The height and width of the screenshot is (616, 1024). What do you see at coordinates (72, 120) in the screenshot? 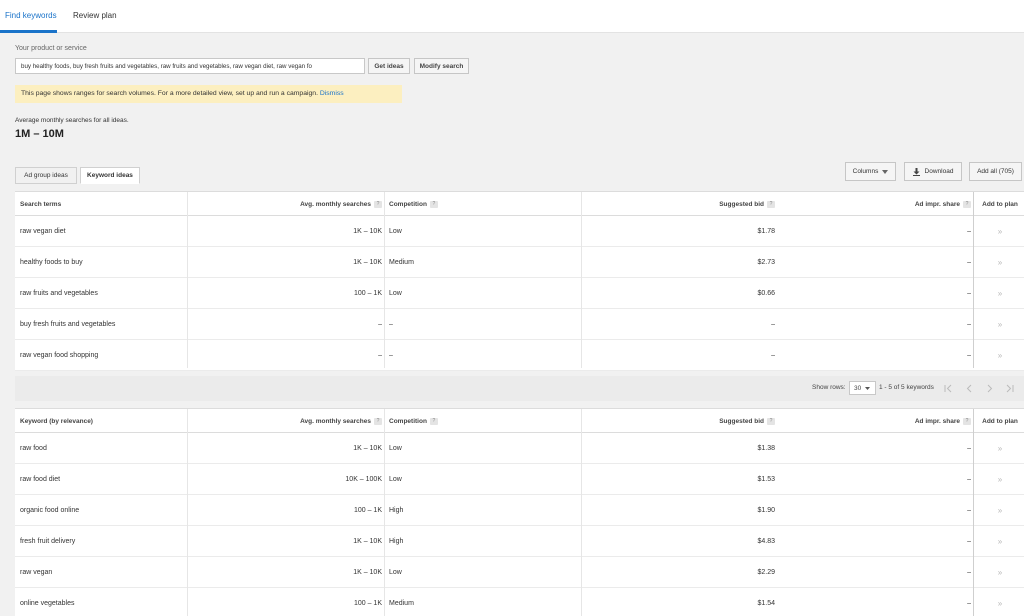
I see `average-label: Average monthly searches for all ideas.` at bounding box center [72, 120].